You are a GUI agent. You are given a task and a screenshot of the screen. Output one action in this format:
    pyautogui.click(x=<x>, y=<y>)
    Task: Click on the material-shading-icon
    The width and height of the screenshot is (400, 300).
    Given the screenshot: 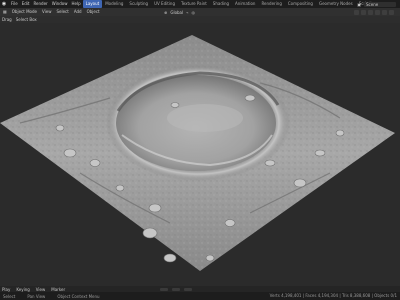 What is the action you would take?
    pyautogui.click(x=384, y=12)
    